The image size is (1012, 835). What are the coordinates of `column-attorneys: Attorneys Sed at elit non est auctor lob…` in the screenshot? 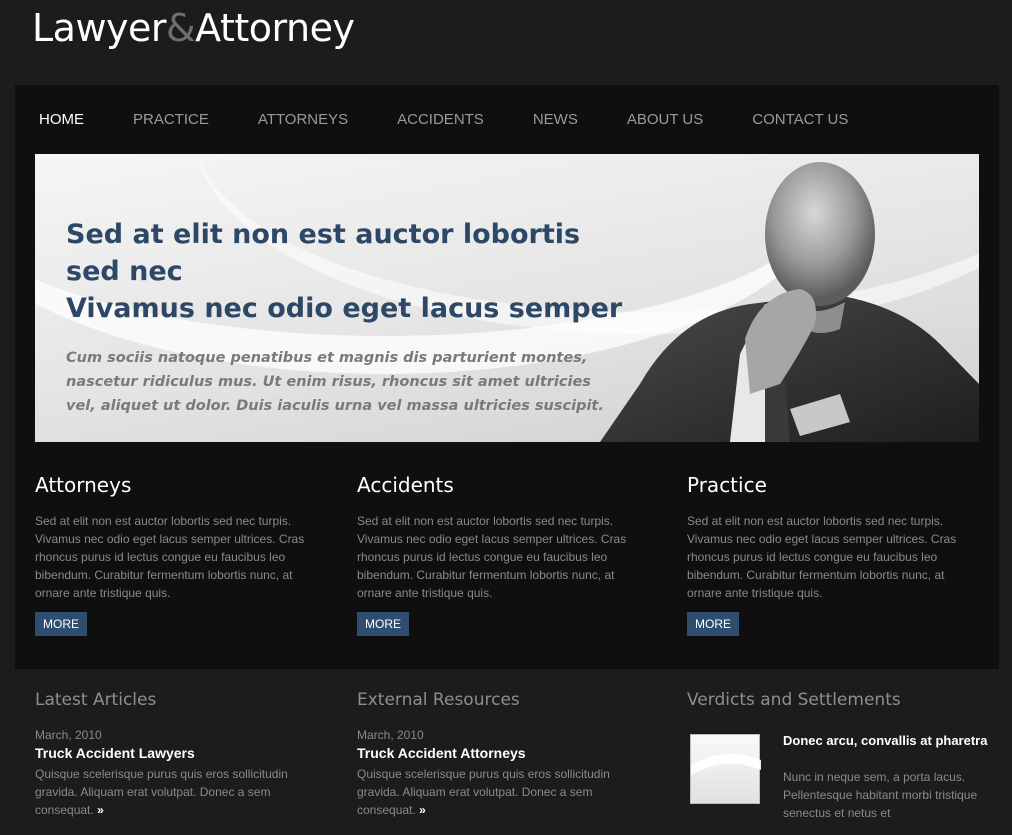 It's located at (175, 554).